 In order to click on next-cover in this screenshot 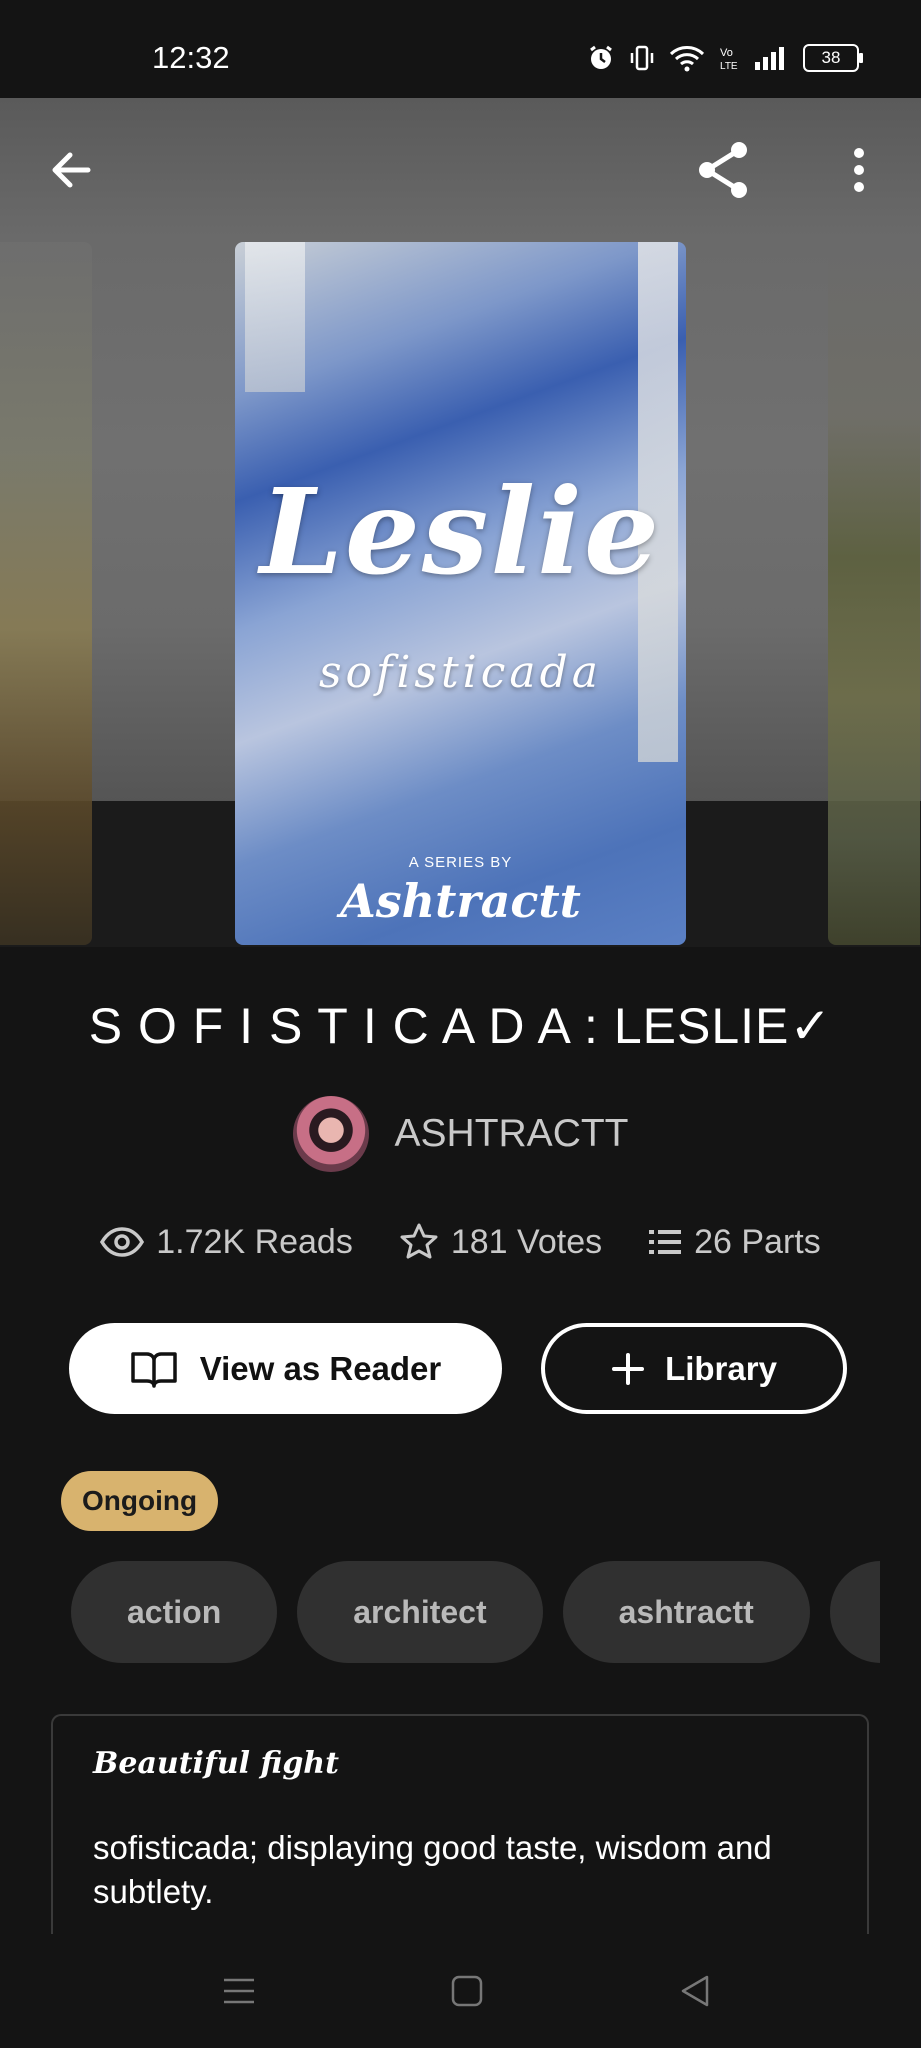, I will do `click(874, 593)`.